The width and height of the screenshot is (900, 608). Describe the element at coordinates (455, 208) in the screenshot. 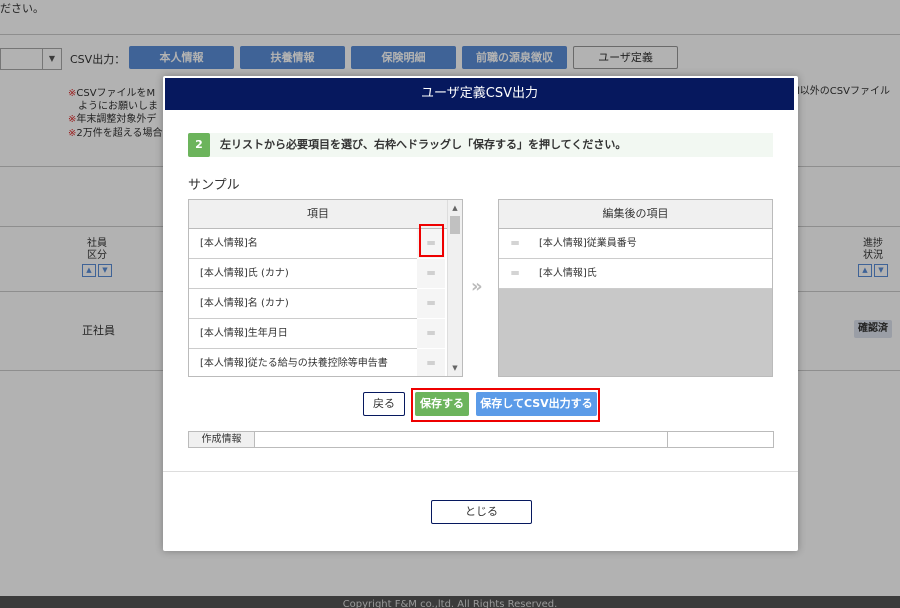

I see `scroll-up-icon: ▲` at that location.